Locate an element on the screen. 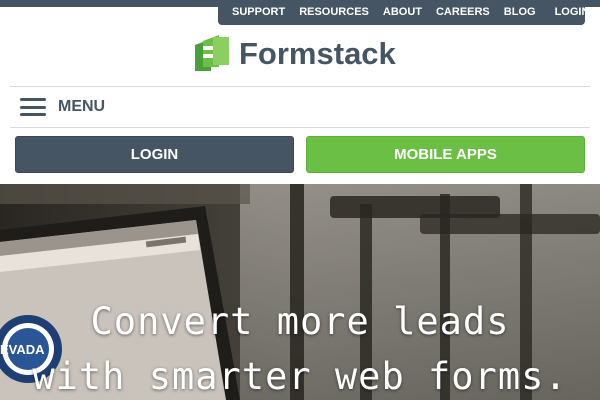 This screenshot has width=600, height=400. top-nav-about: ABOUT is located at coordinates (402, 12).